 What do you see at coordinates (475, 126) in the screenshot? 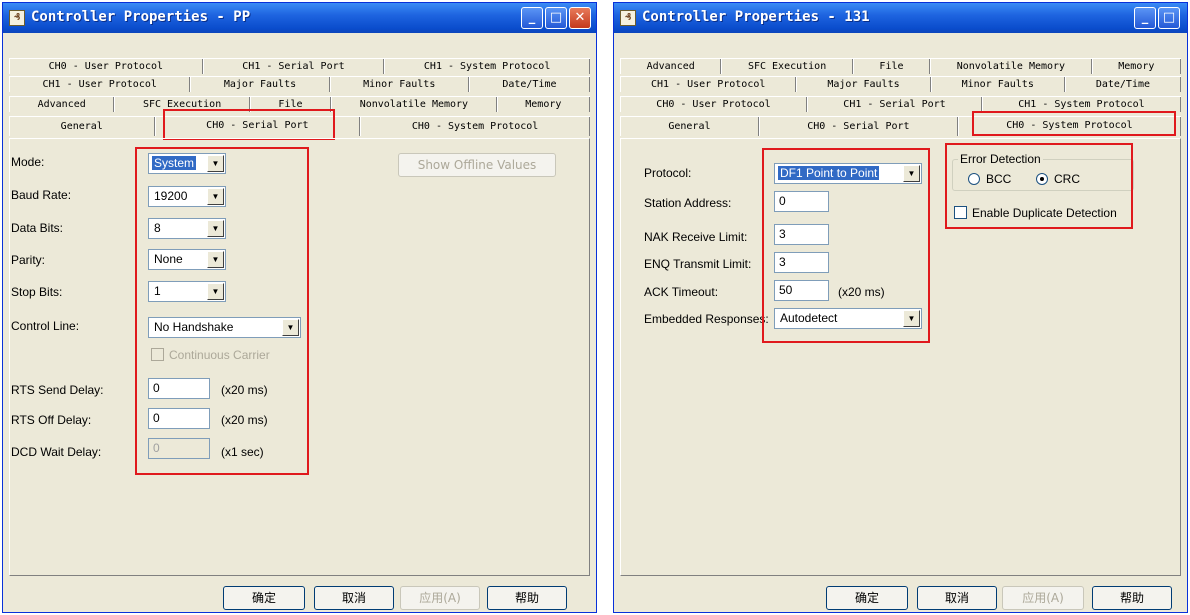
I see `tab-ch0-system-protocol: CH0 - System Protocol` at bounding box center [475, 126].